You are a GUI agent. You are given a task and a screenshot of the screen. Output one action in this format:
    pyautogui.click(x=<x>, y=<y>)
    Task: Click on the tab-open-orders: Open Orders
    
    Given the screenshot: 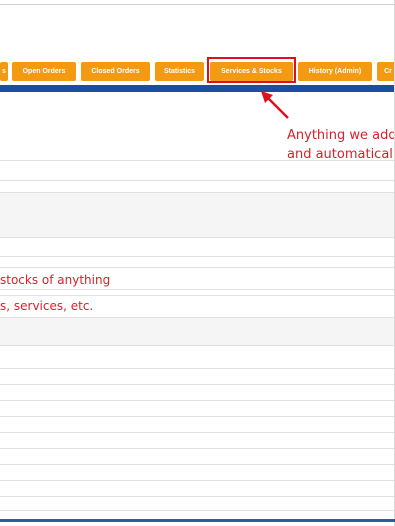 What is the action you would take?
    pyautogui.click(x=44, y=71)
    